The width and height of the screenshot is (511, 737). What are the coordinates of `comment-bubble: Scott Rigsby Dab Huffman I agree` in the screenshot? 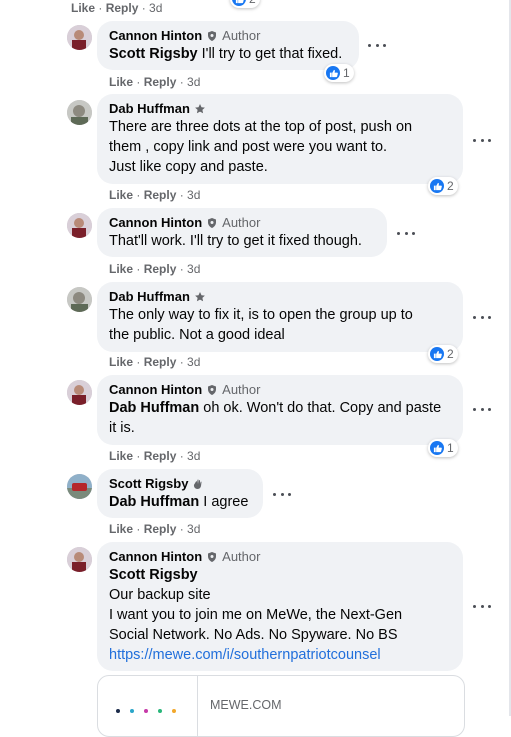 It's located at (180, 493).